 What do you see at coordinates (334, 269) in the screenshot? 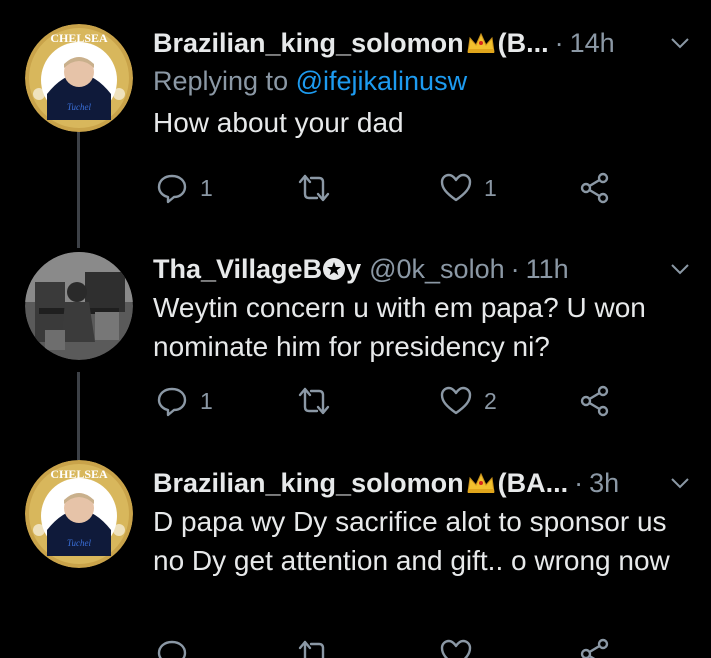
I see `star-in-circle-icon` at bounding box center [334, 269].